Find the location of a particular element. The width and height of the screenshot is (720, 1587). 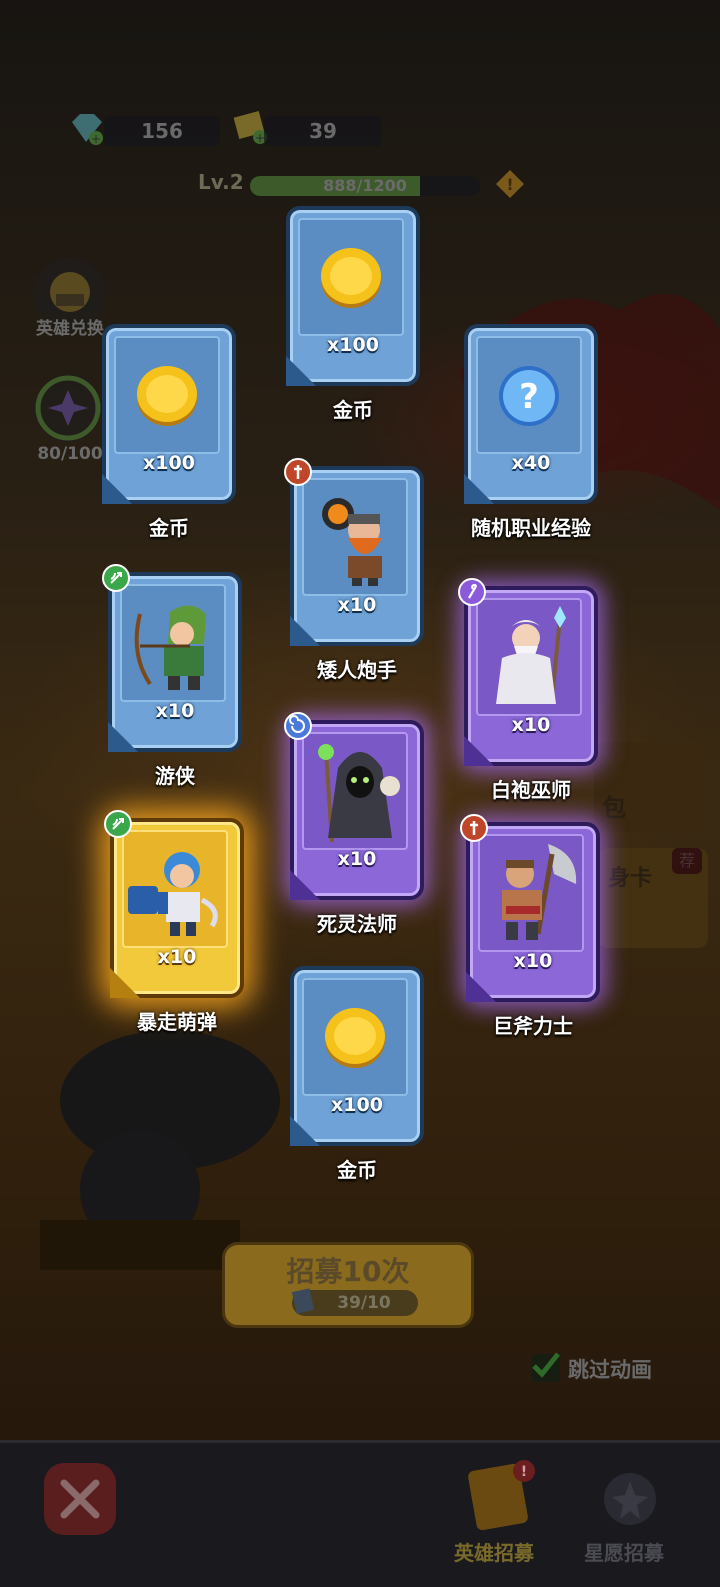

axe-warrior-portrait is located at coordinates (539, 892).